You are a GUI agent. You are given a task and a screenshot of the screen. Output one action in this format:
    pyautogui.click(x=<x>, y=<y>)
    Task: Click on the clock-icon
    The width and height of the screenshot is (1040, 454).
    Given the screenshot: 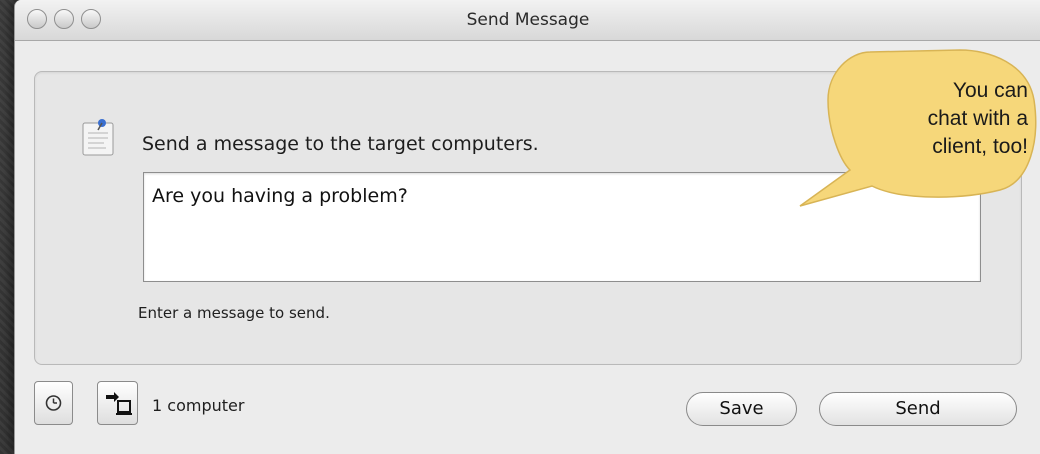 What is the action you would take?
    pyautogui.click(x=53, y=403)
    